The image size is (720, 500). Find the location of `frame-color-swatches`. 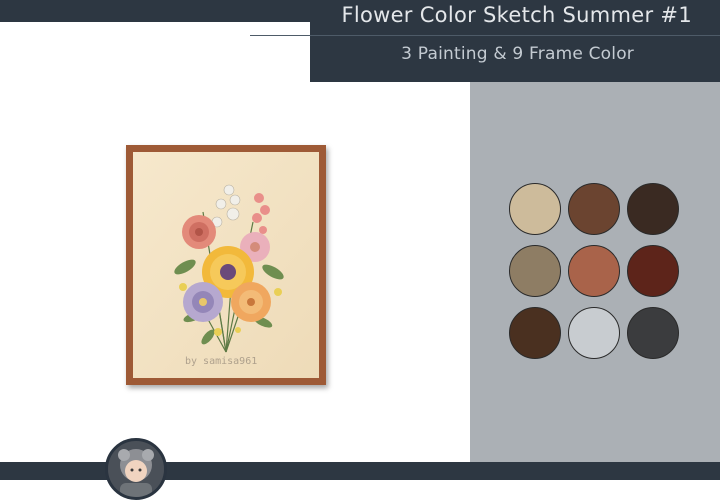

frame-color-swatches is located at coordinates (595, 271).